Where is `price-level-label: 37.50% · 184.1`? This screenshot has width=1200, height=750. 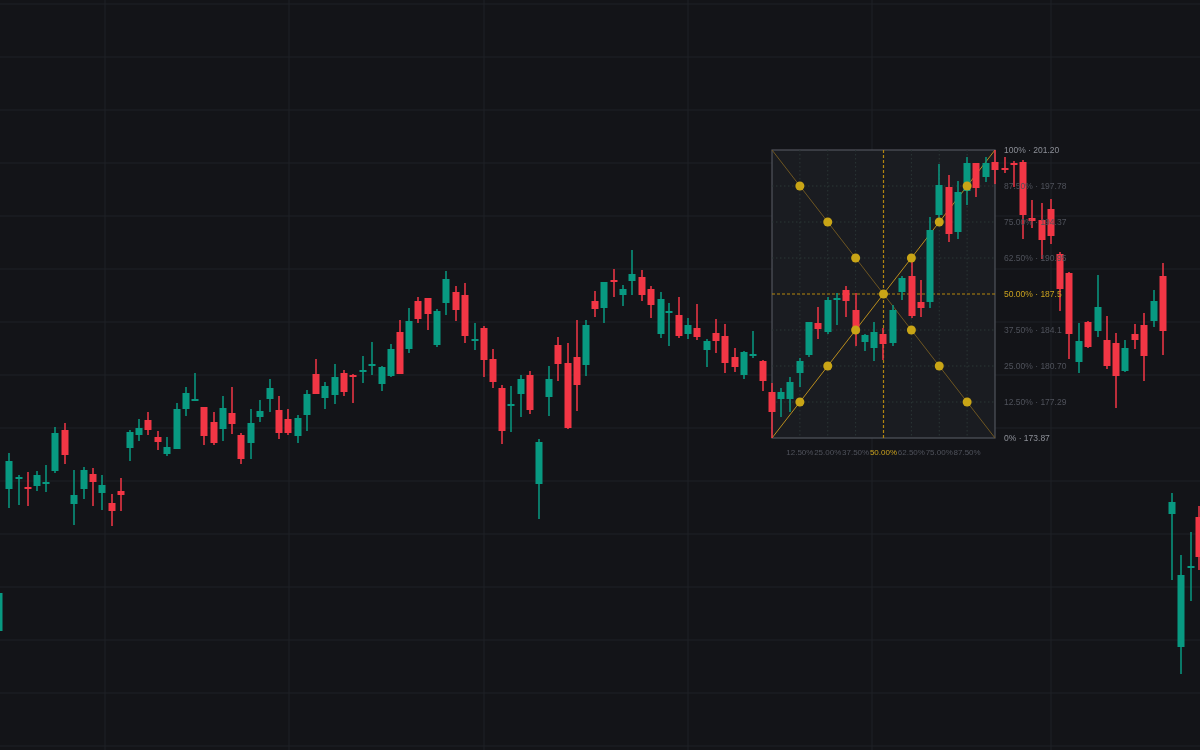 price-level-label: 37.50% · 184.1 is located at coordinates (1033, 330).